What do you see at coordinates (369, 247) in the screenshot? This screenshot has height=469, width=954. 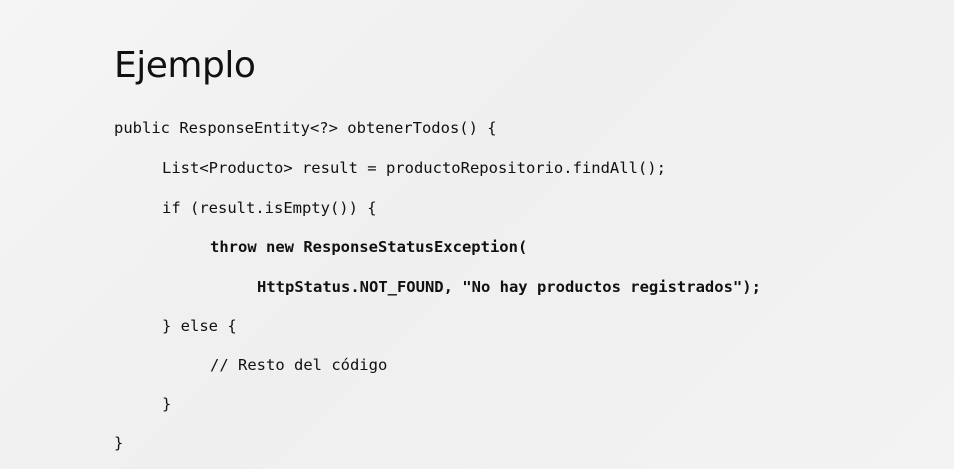 I see `code-line-throw: throw new ResponseStatusException(` at bounding box center [369, 247].